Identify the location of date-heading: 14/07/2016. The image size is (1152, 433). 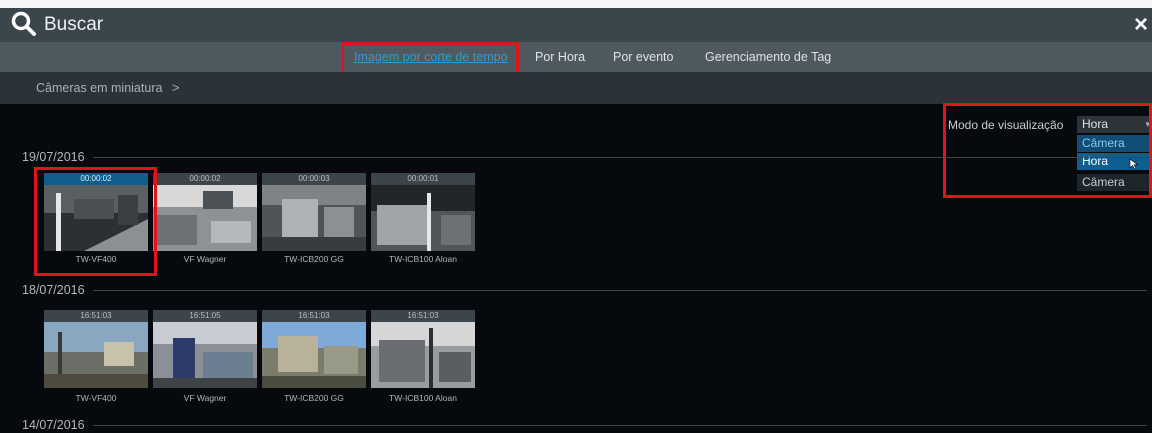
(57, 425).